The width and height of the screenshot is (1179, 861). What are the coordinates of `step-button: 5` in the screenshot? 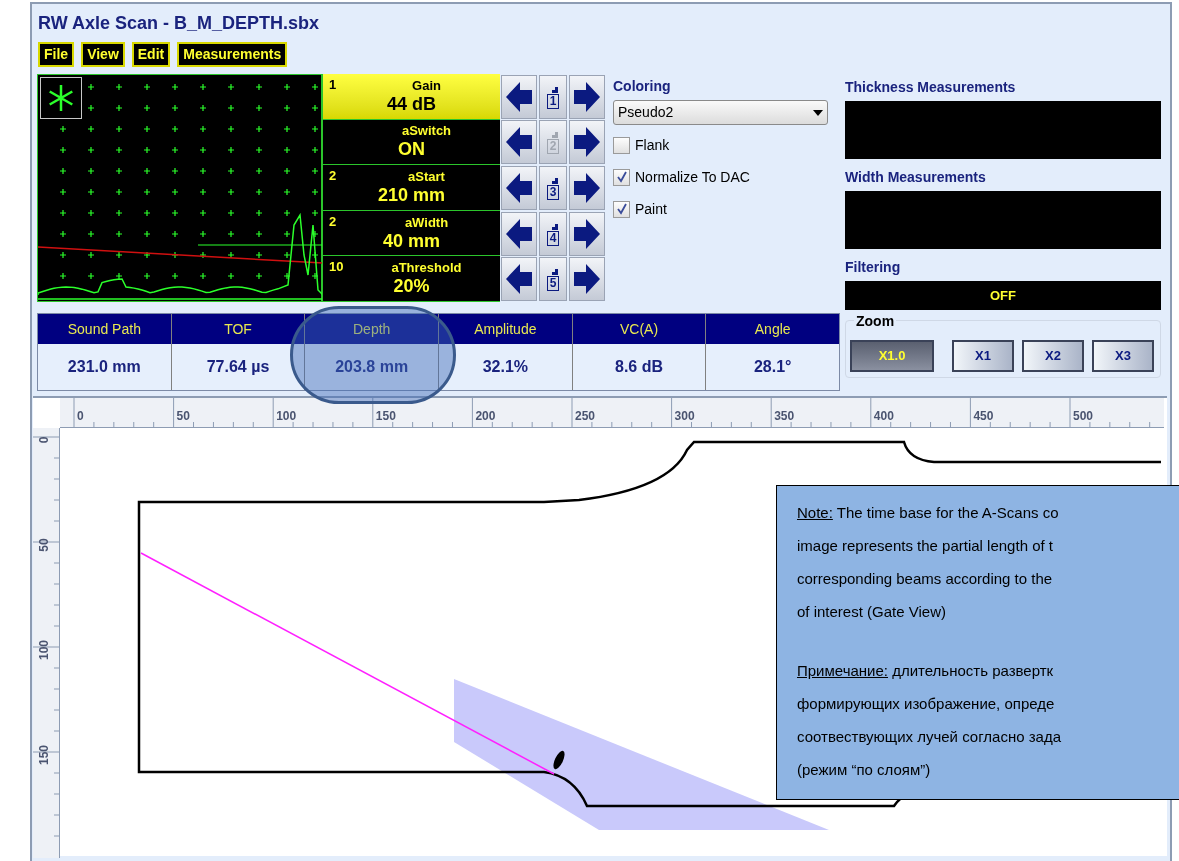 It's located at (553, 279).